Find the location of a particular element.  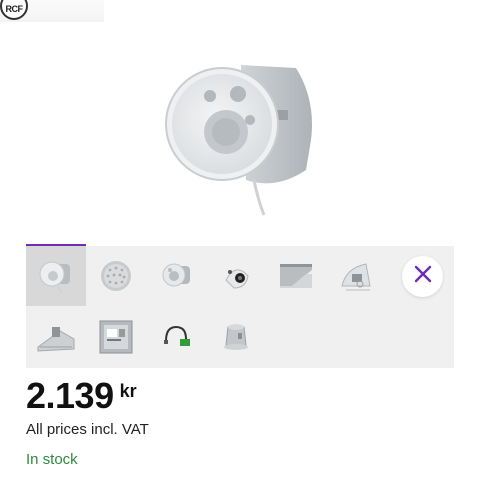

thumb-speaker-front is located at coordinates (56, 275).